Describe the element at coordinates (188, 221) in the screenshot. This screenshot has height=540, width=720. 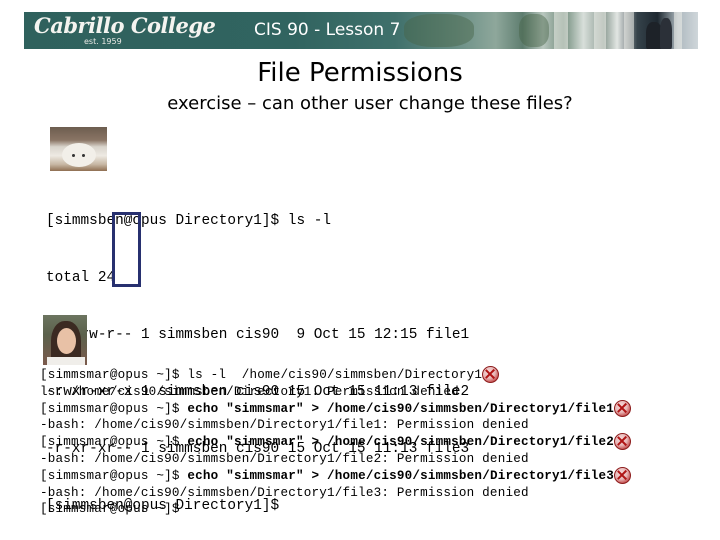
I see `terminal-line: [simmsben@opus Directory1]$ ls -l` at that location.